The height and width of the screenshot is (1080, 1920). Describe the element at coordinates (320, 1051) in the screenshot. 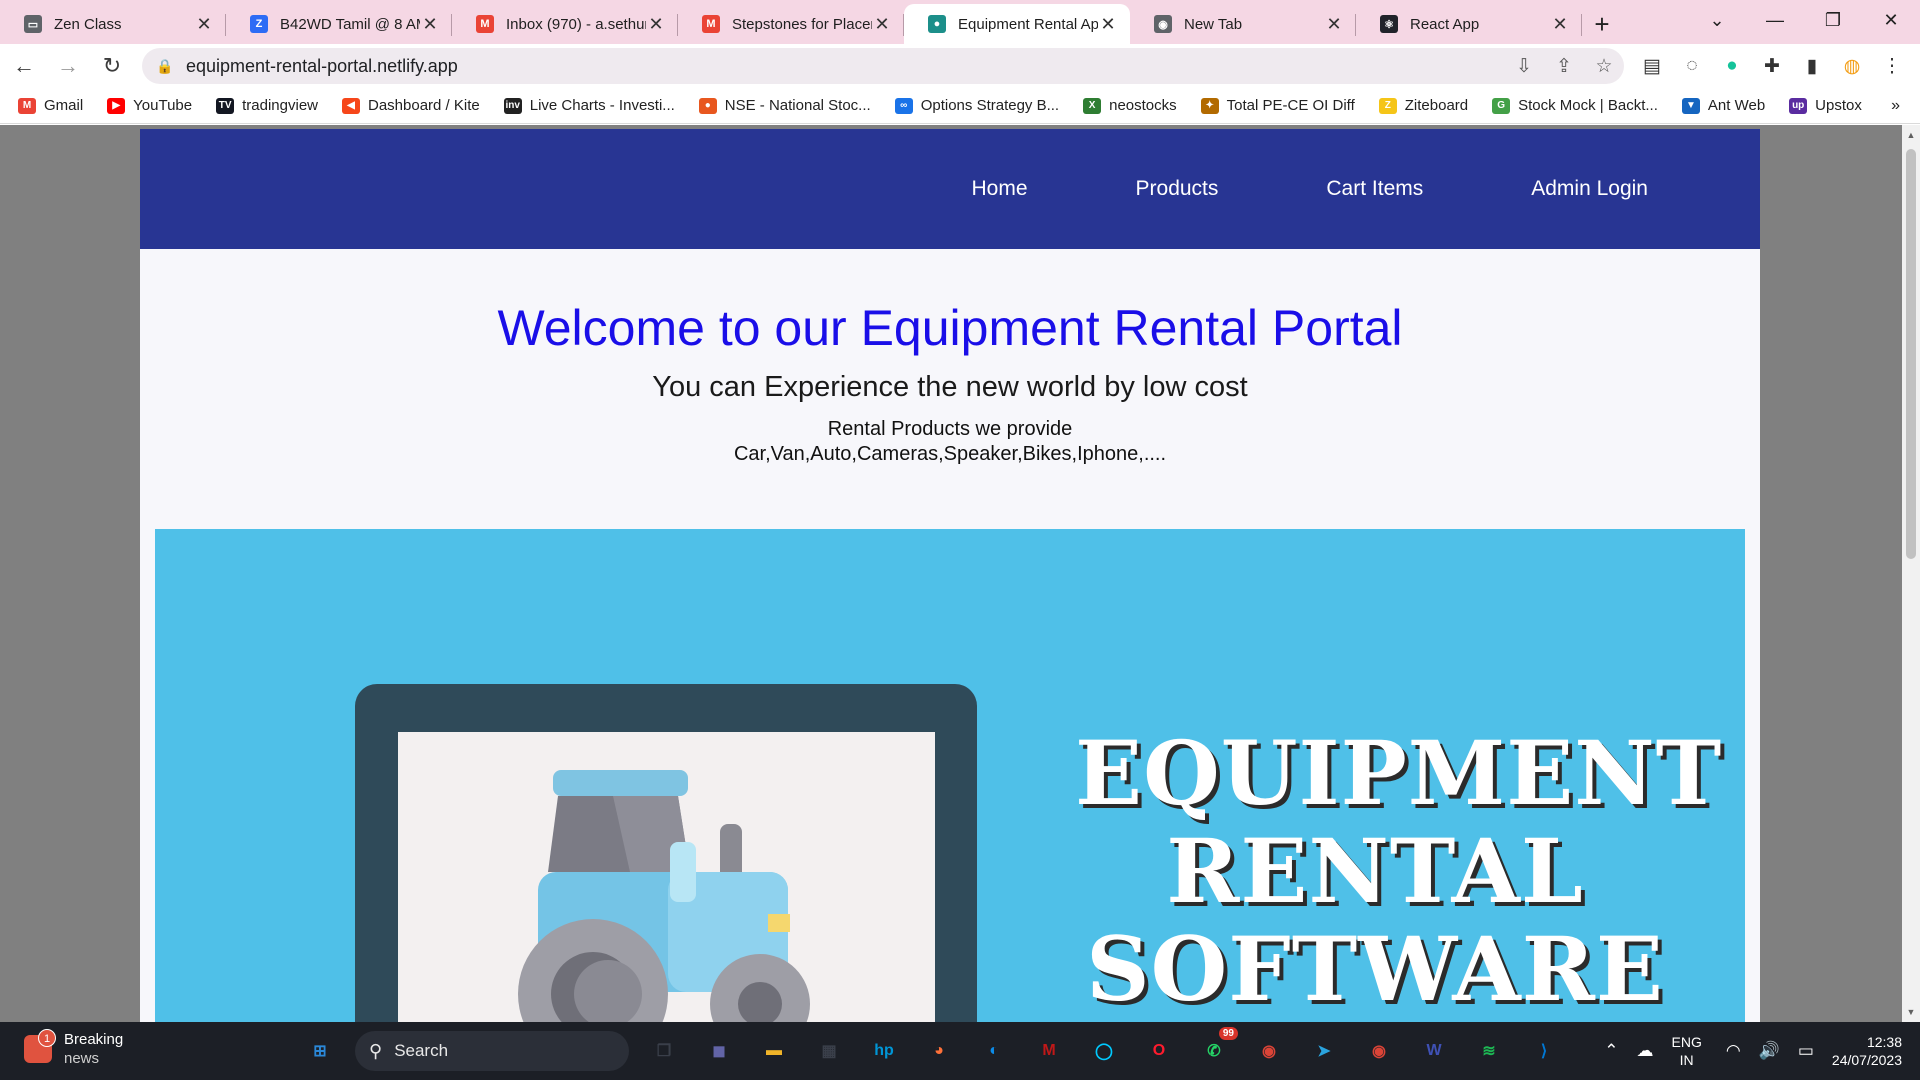

I see `windows-start-icon: ⊞` at that location.